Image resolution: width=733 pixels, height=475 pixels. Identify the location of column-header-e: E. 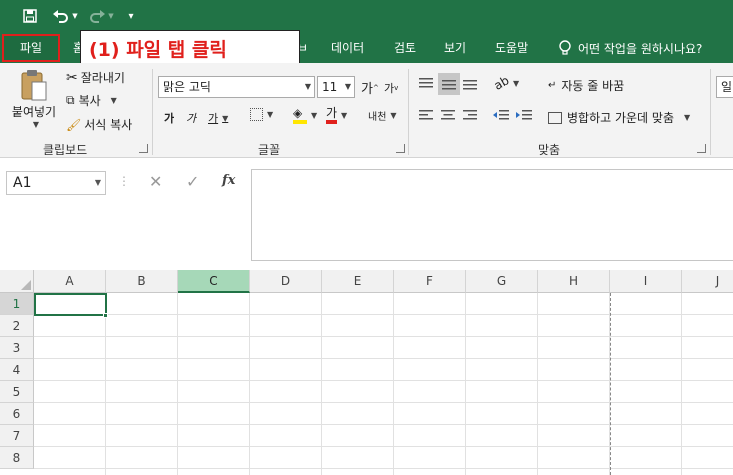
(358, 281).